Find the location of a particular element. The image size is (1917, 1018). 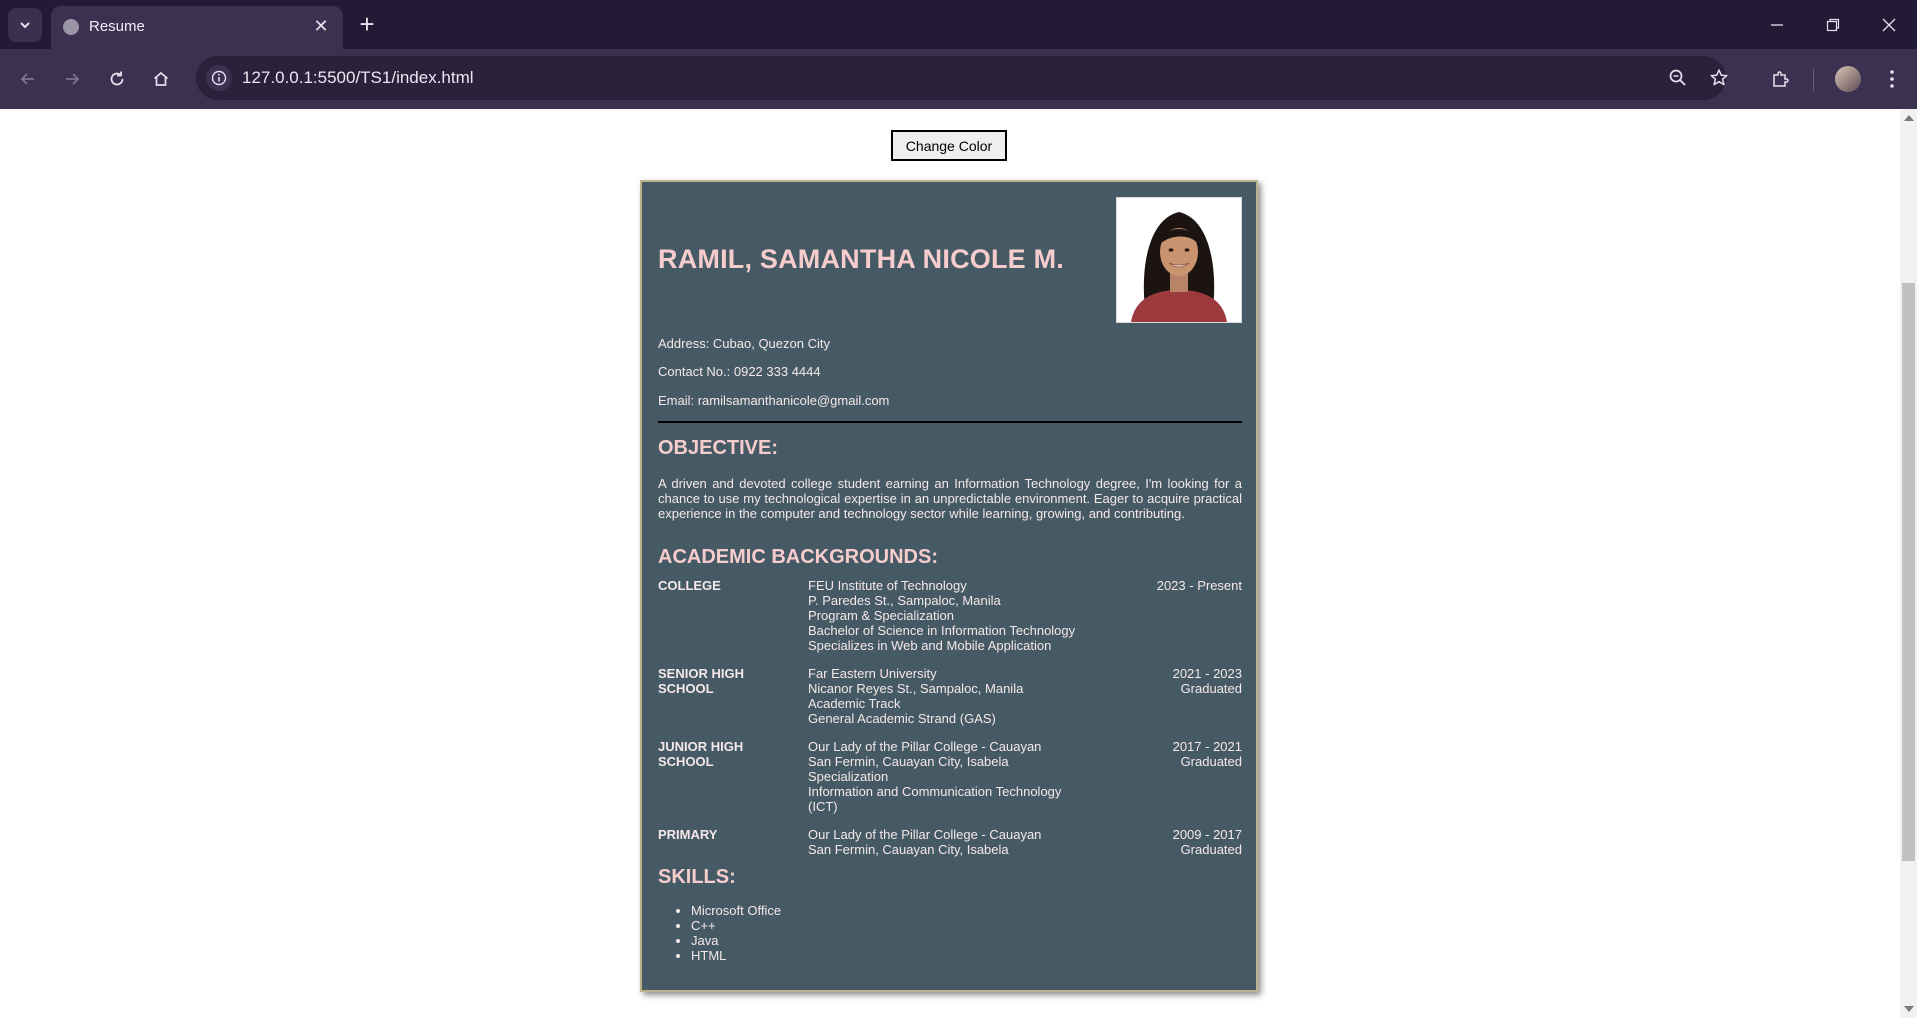

close-icon is located at coordinates (1889, 24).